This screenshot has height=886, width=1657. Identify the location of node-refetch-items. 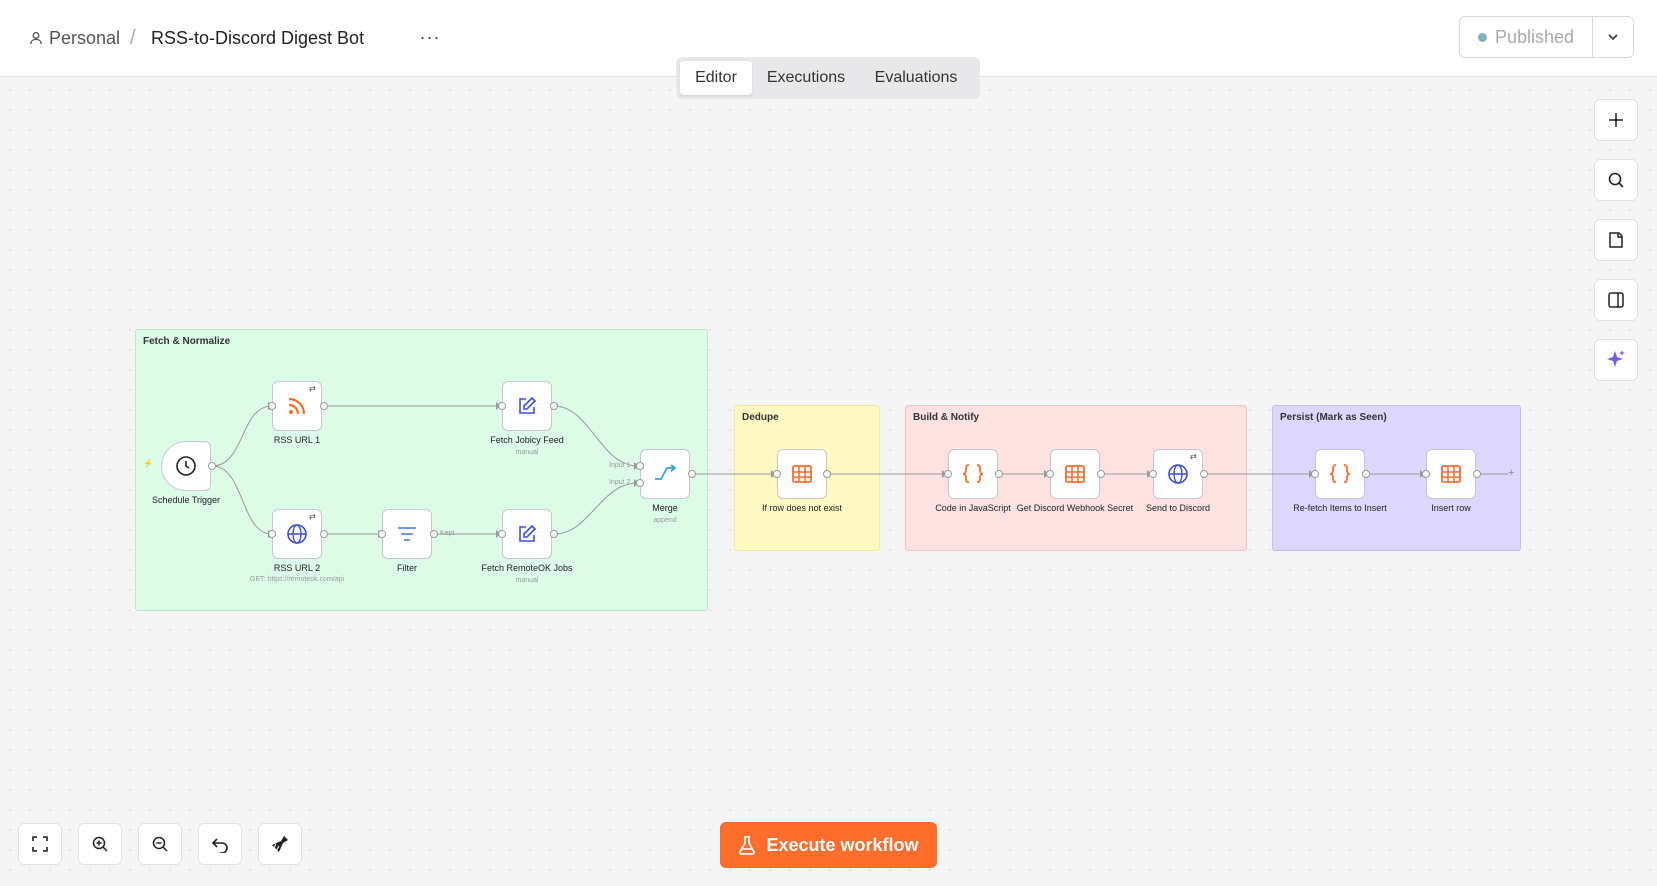
(1340, 474).